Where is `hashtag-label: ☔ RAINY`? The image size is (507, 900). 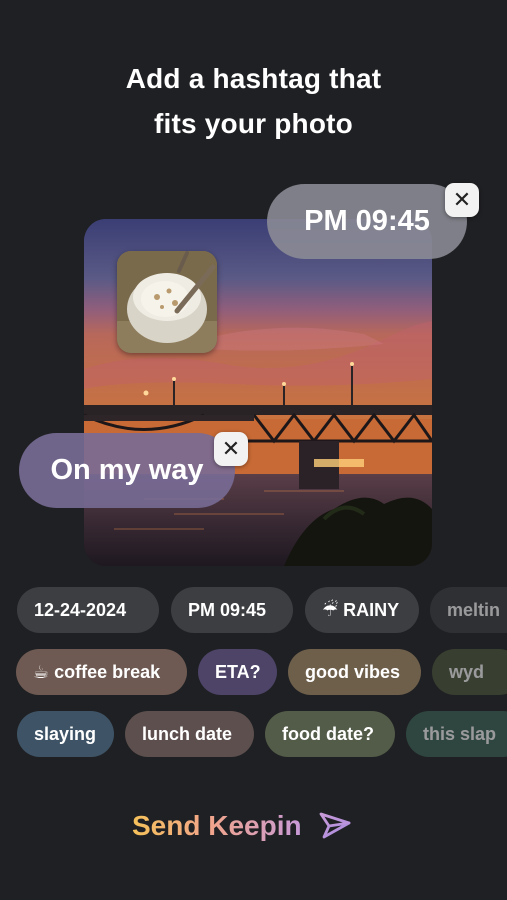 hashtag-label: ☔ RAINY is located at coordinates (361, 609).